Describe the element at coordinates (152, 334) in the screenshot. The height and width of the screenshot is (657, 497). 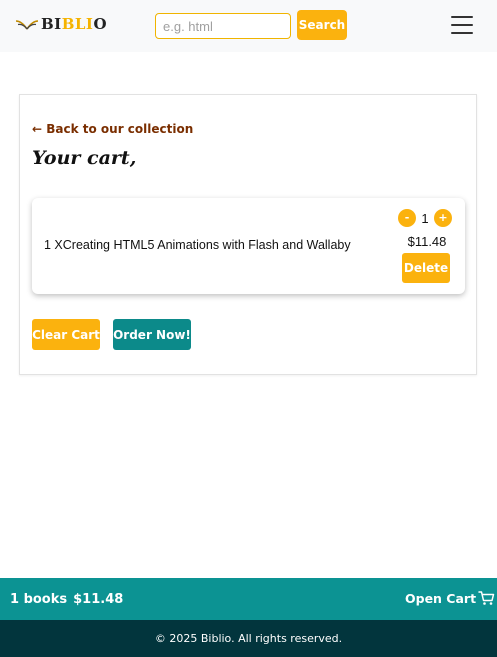
I see `order-now-button: Order Now!` at that location.